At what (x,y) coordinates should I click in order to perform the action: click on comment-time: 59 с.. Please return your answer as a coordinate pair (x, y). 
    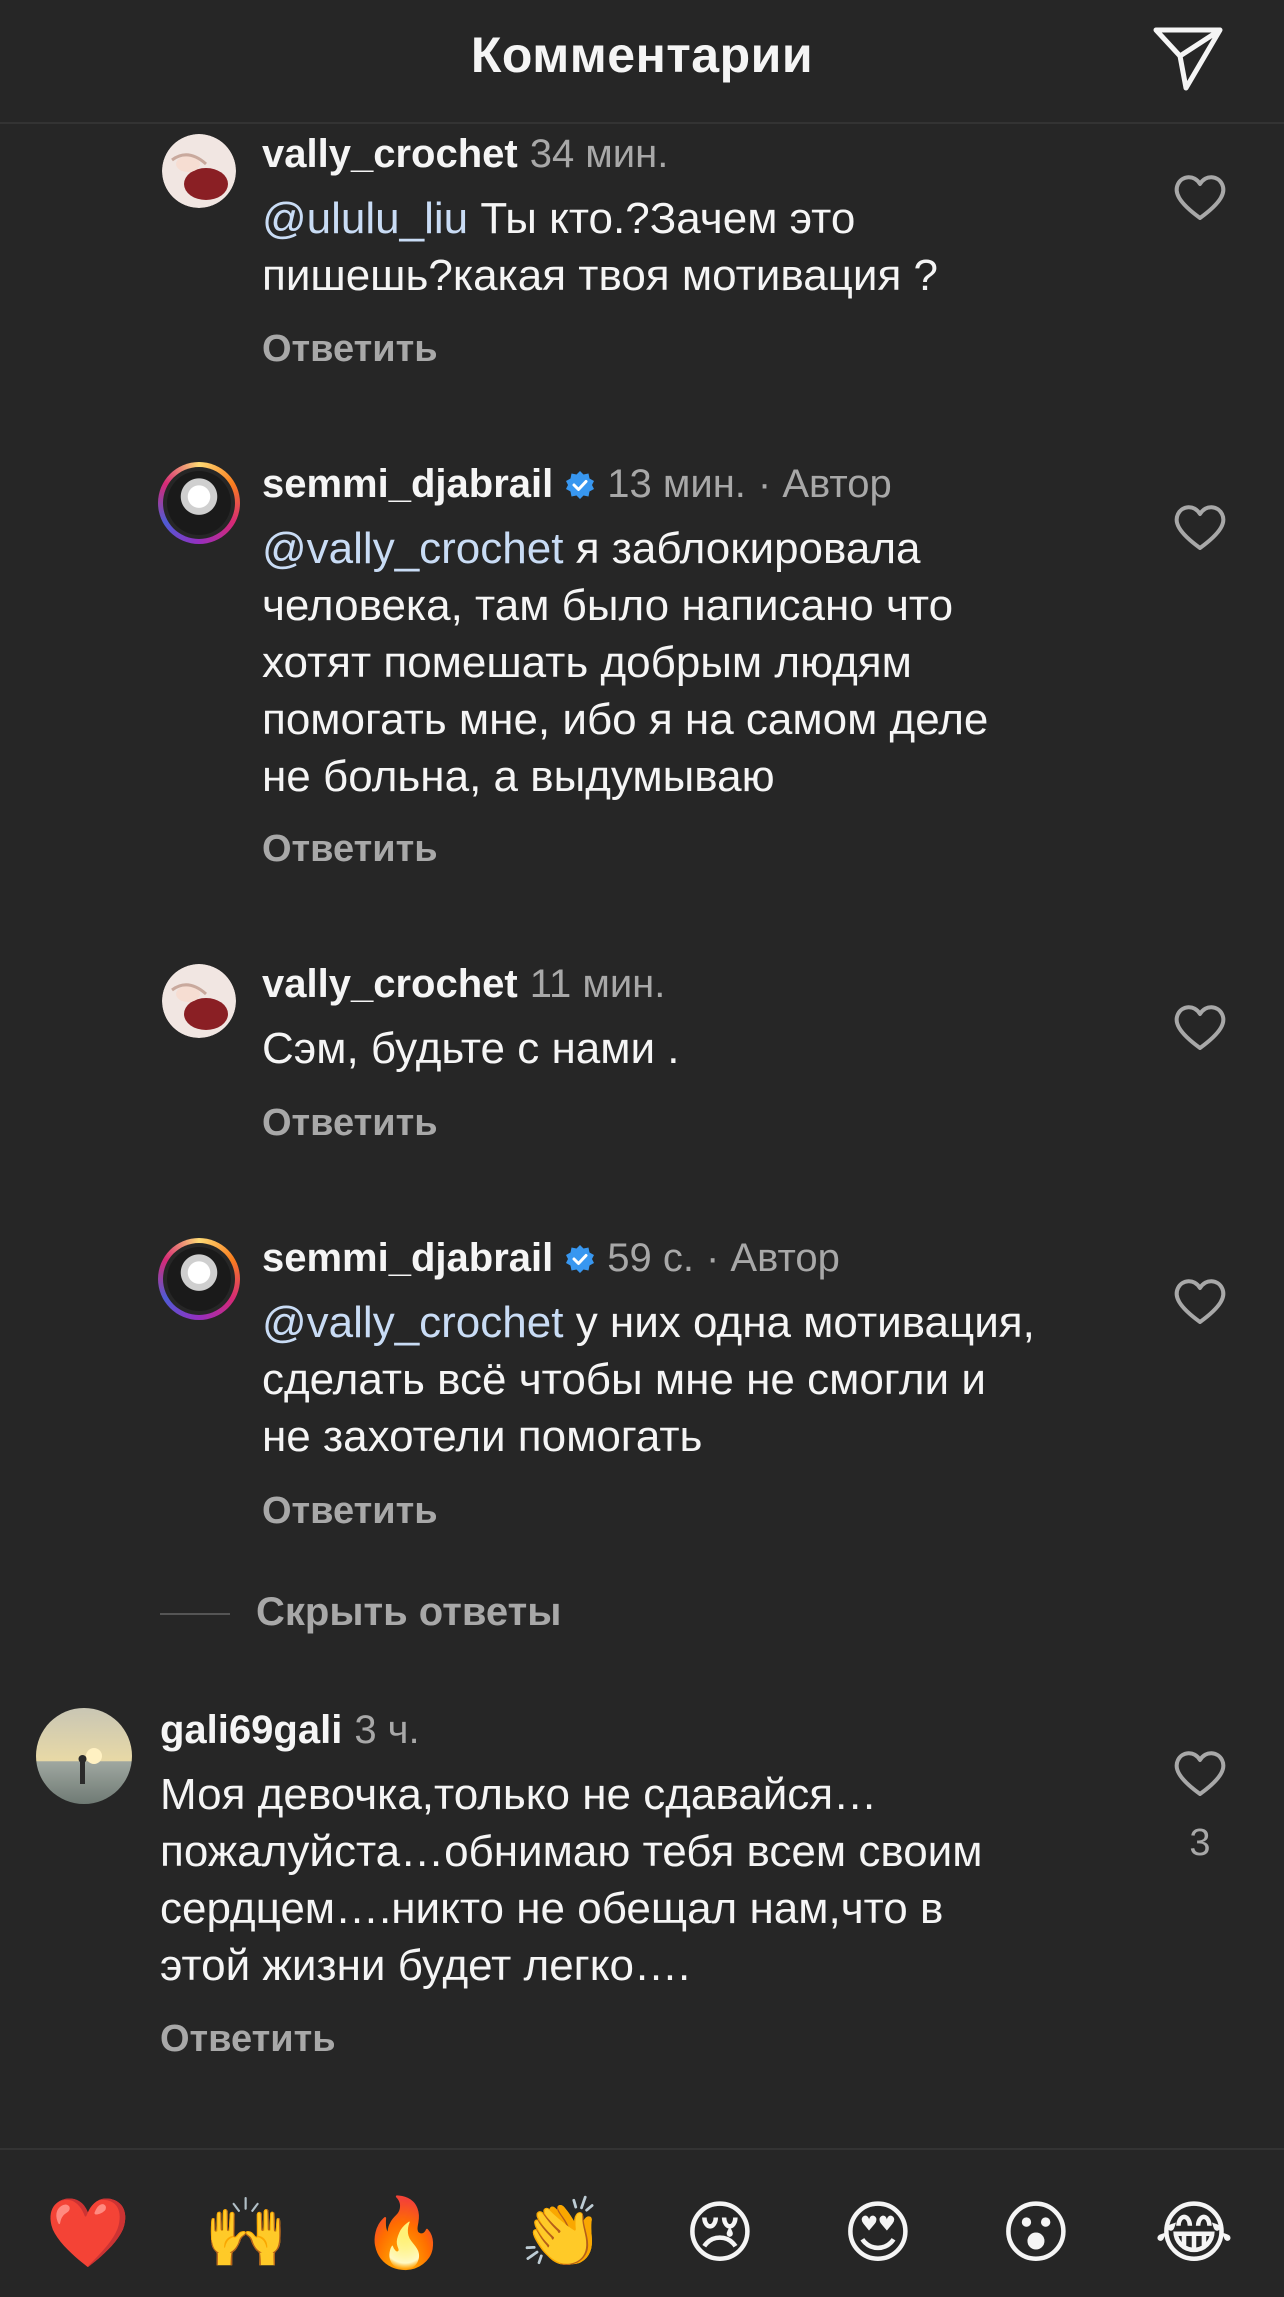
    Looking at the image, I should click on (650, 1258).